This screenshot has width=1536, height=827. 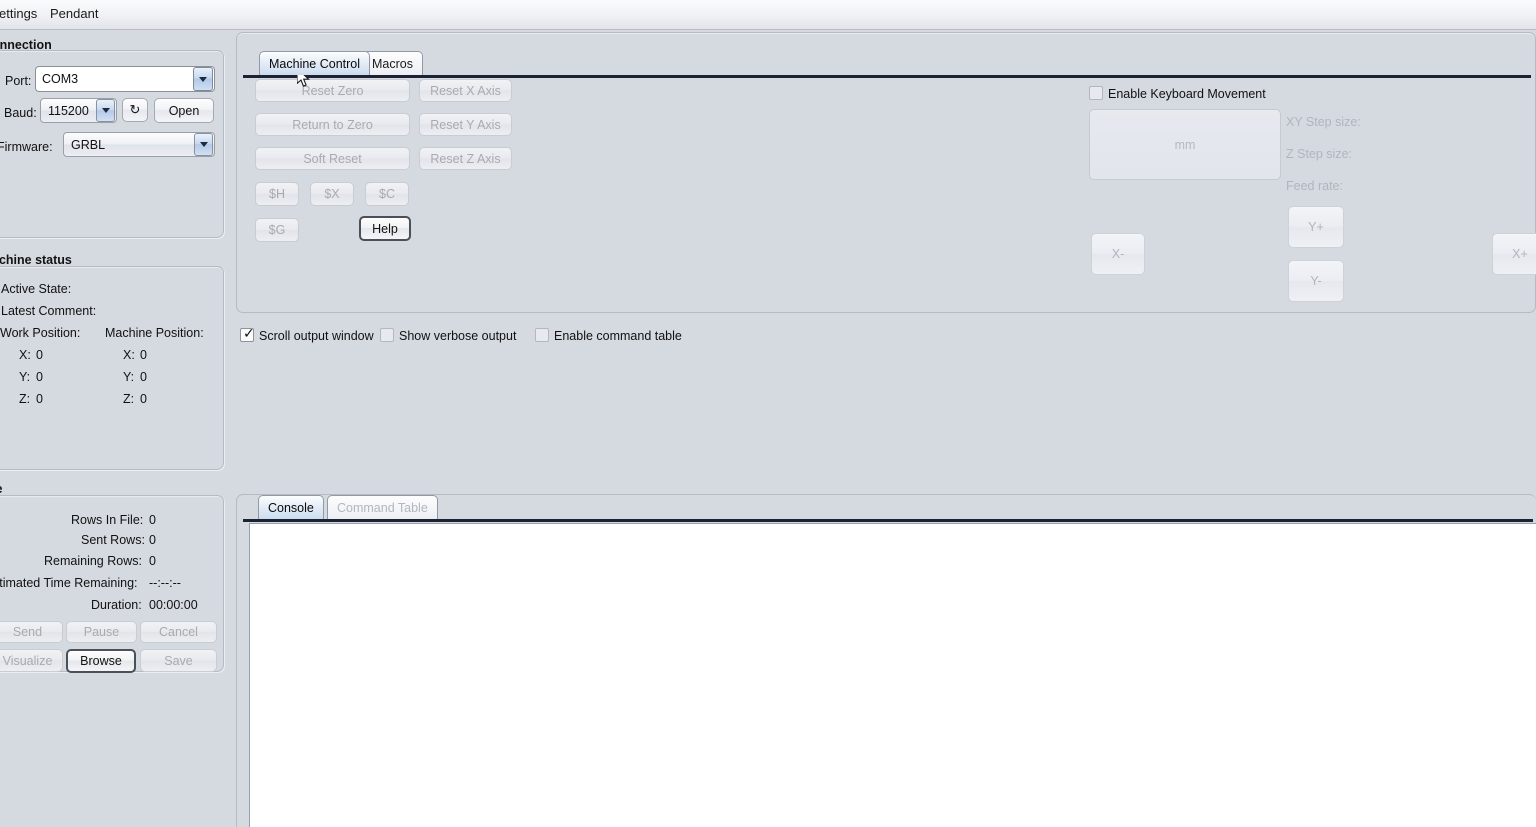 What do you see at coordinates (387, 194) in the screenshot?
I see `dollar-c-button: $C` at bounding box center [387, 194].